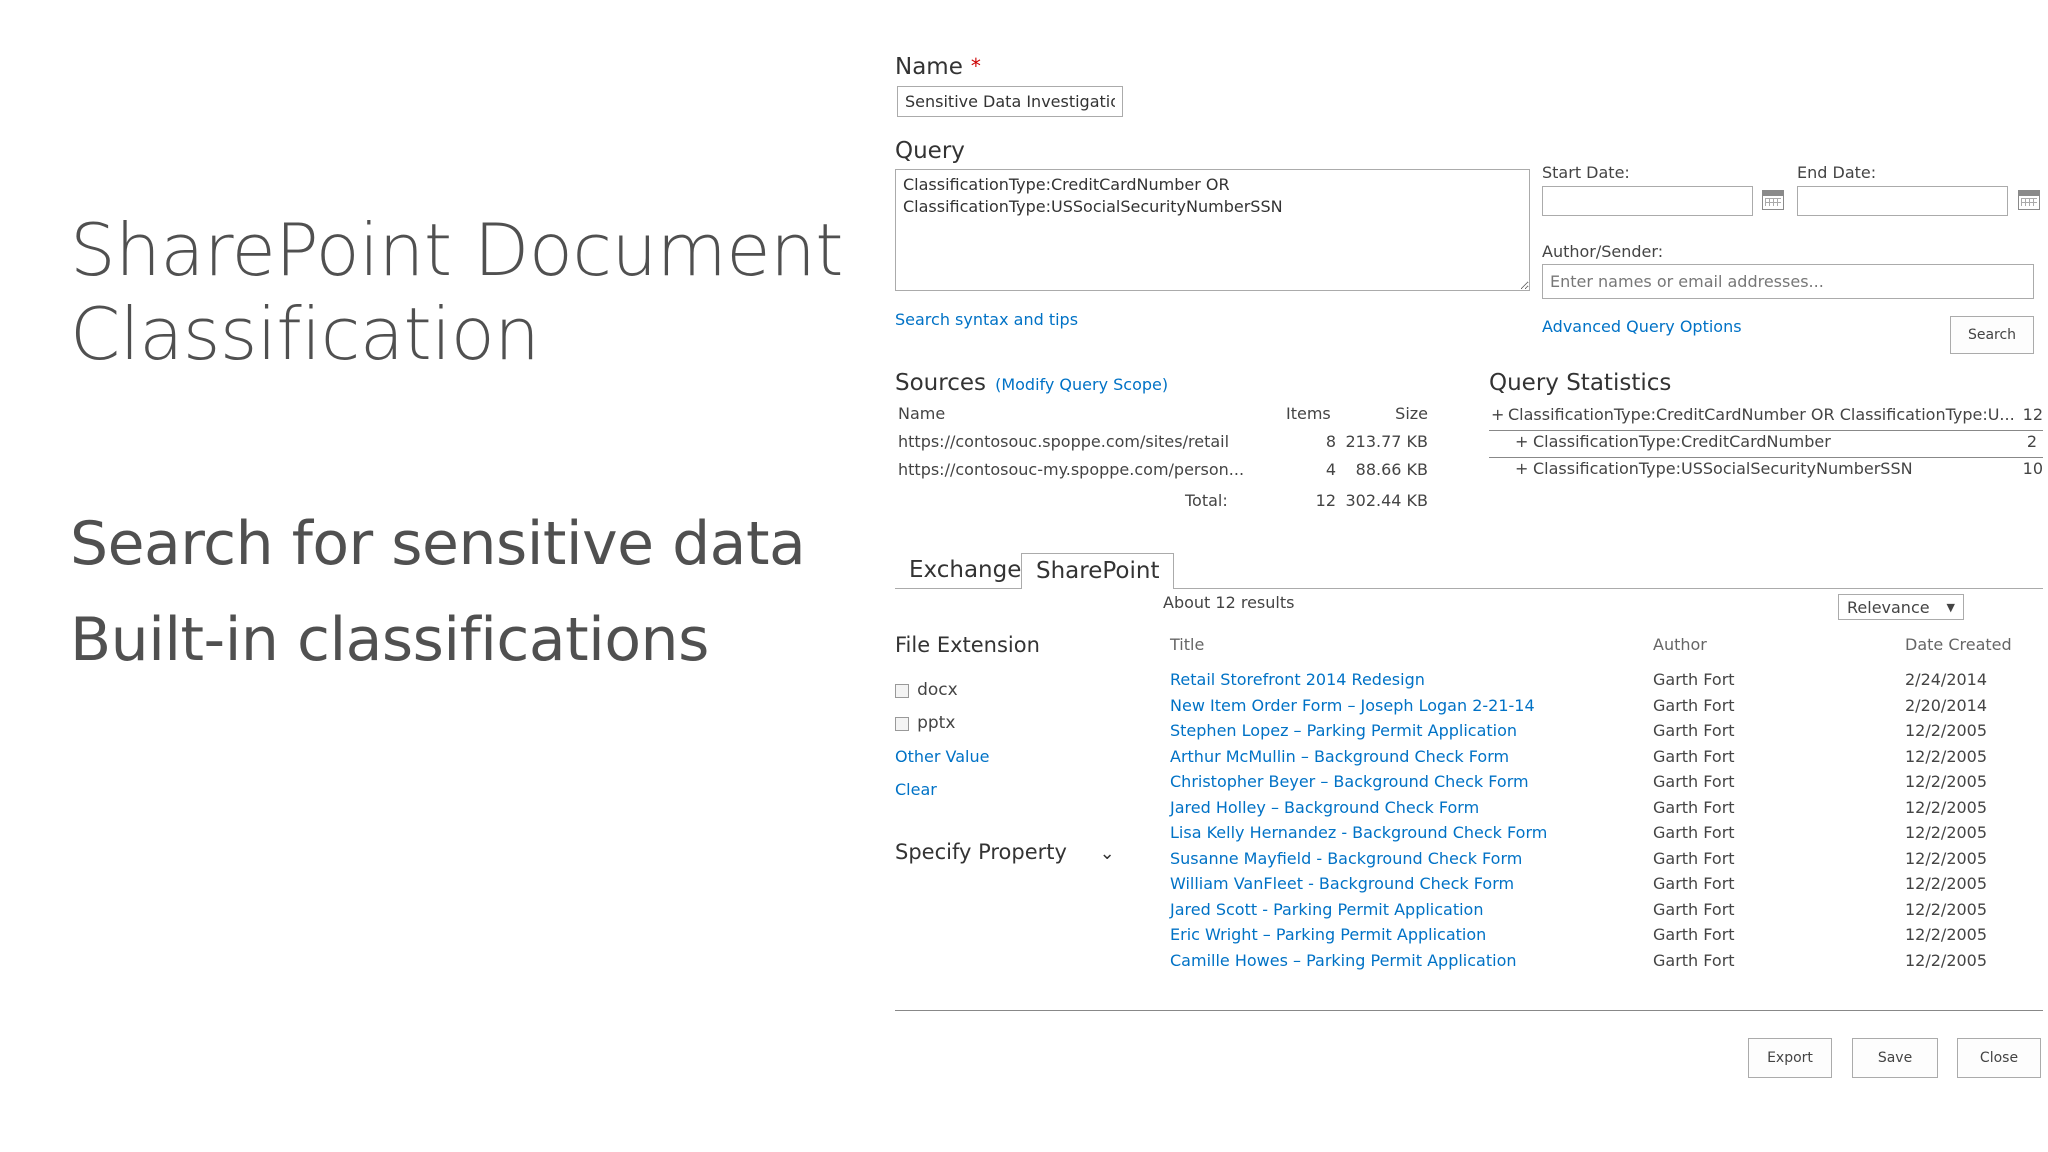  I want to click on required-marker: *, so click(975, 66).